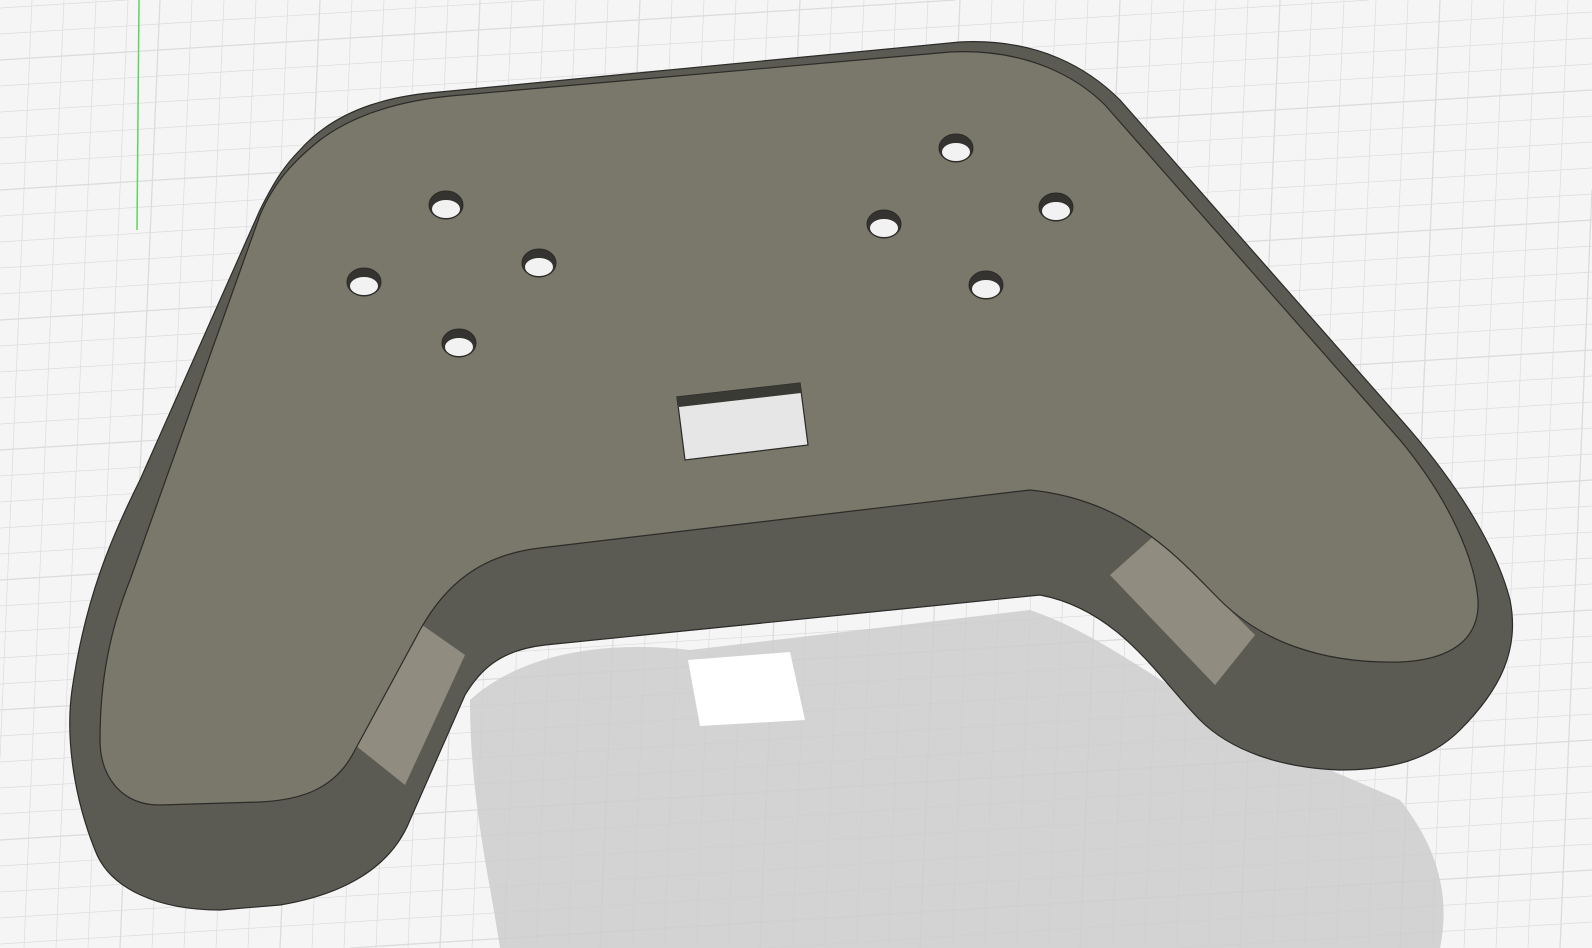 The height and width of the screenshot is (948, 1592). I want to click on y-axis-line, so click(138, 115).